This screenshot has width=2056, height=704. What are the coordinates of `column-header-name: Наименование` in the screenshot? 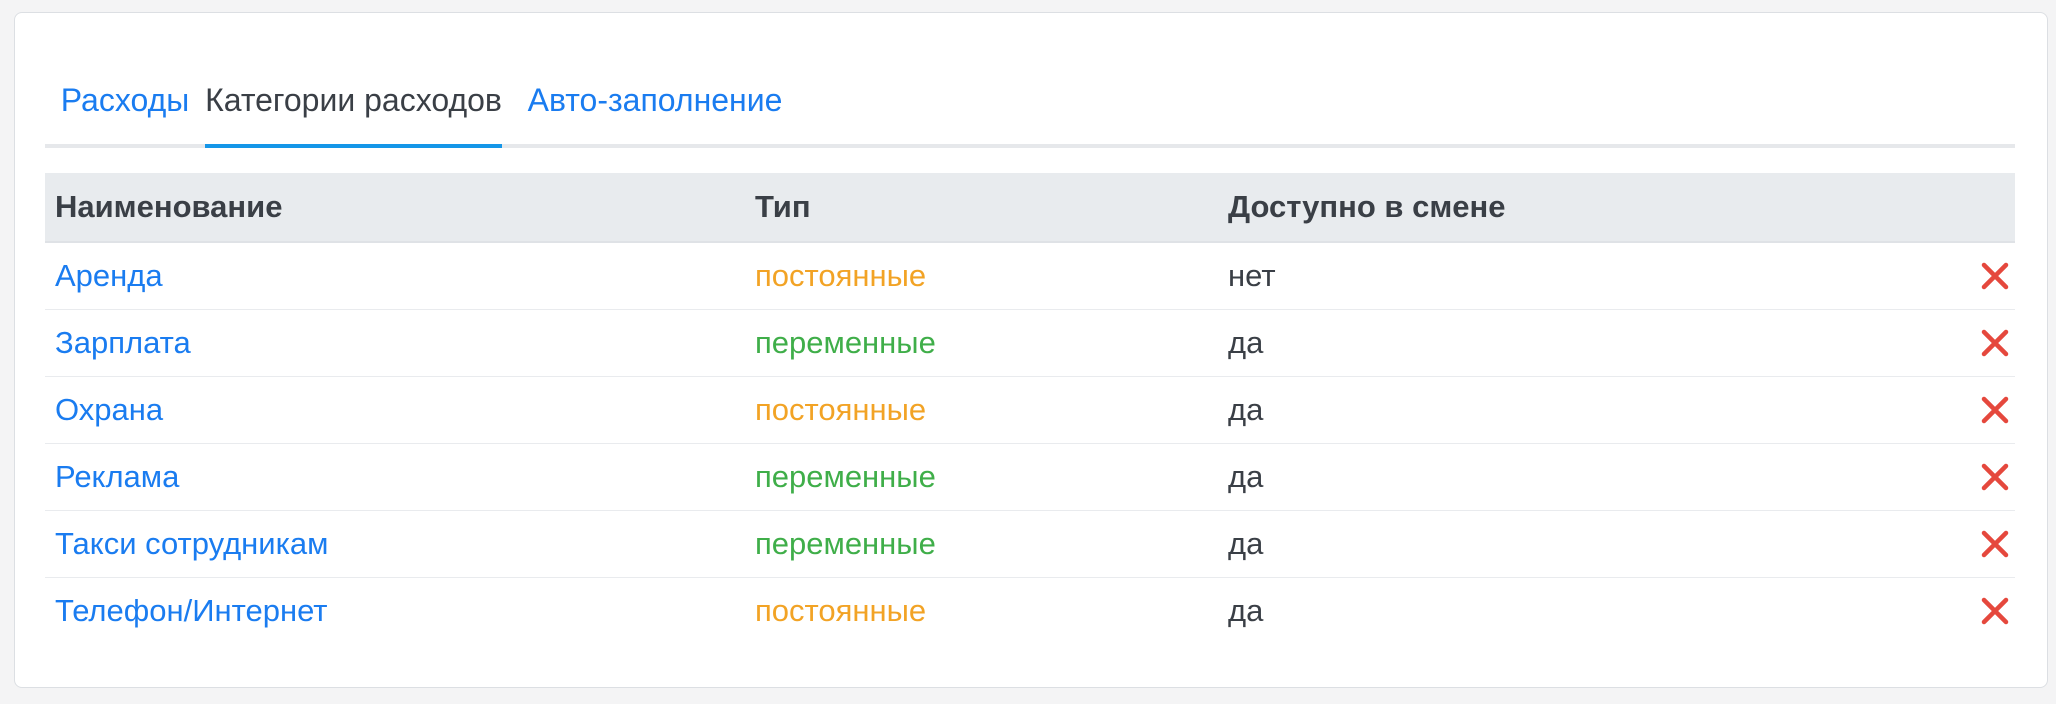 It's located at (169, 206).